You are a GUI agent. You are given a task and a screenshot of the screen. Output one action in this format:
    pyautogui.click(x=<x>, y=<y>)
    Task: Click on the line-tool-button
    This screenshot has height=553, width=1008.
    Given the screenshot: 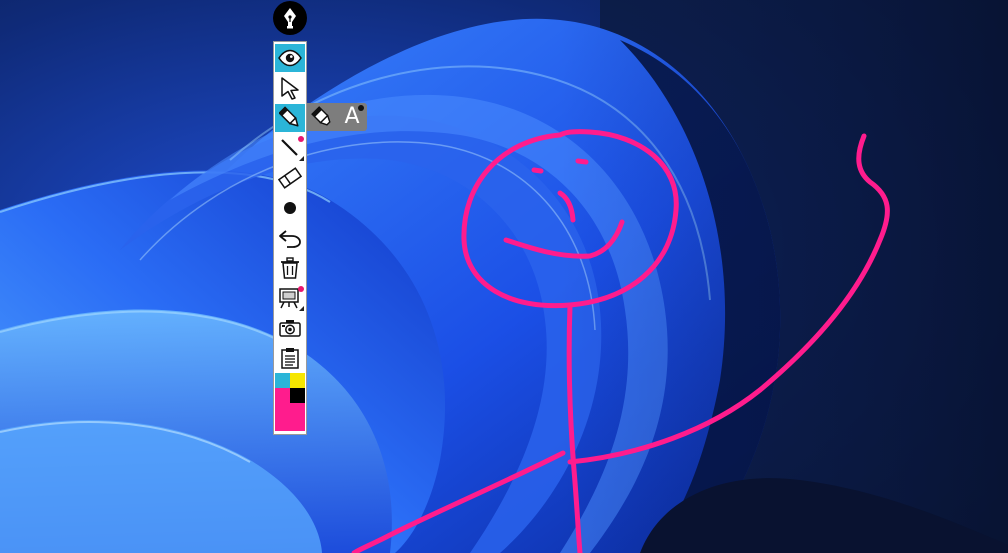 What is the action you would take?
    pyautogui.click(x=290, y=148)
    